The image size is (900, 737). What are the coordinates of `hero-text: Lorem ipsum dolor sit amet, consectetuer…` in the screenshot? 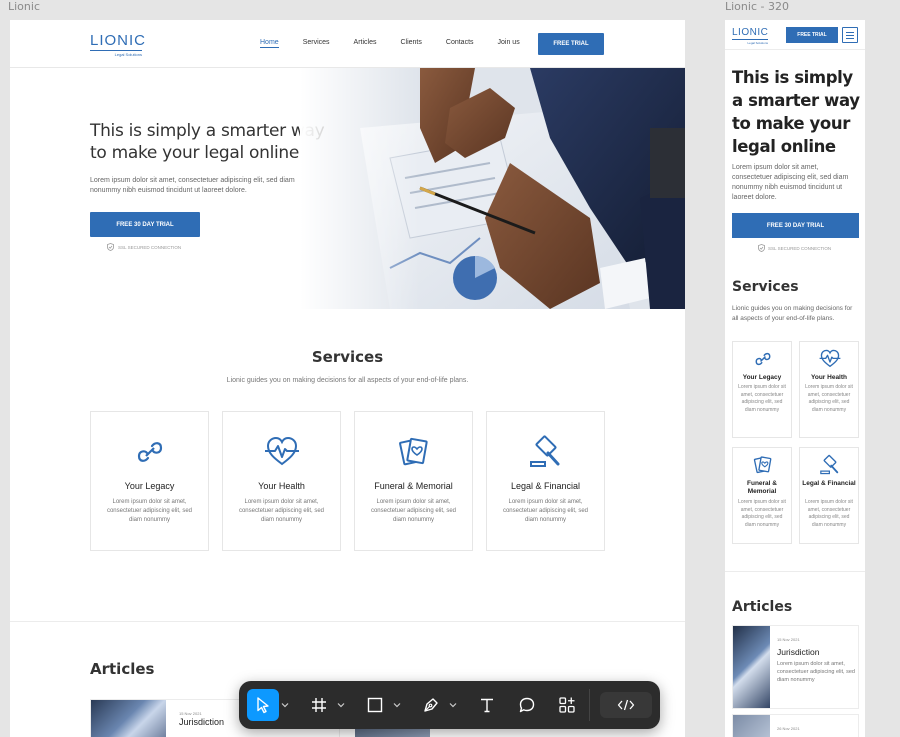 It's located at (192, 185).